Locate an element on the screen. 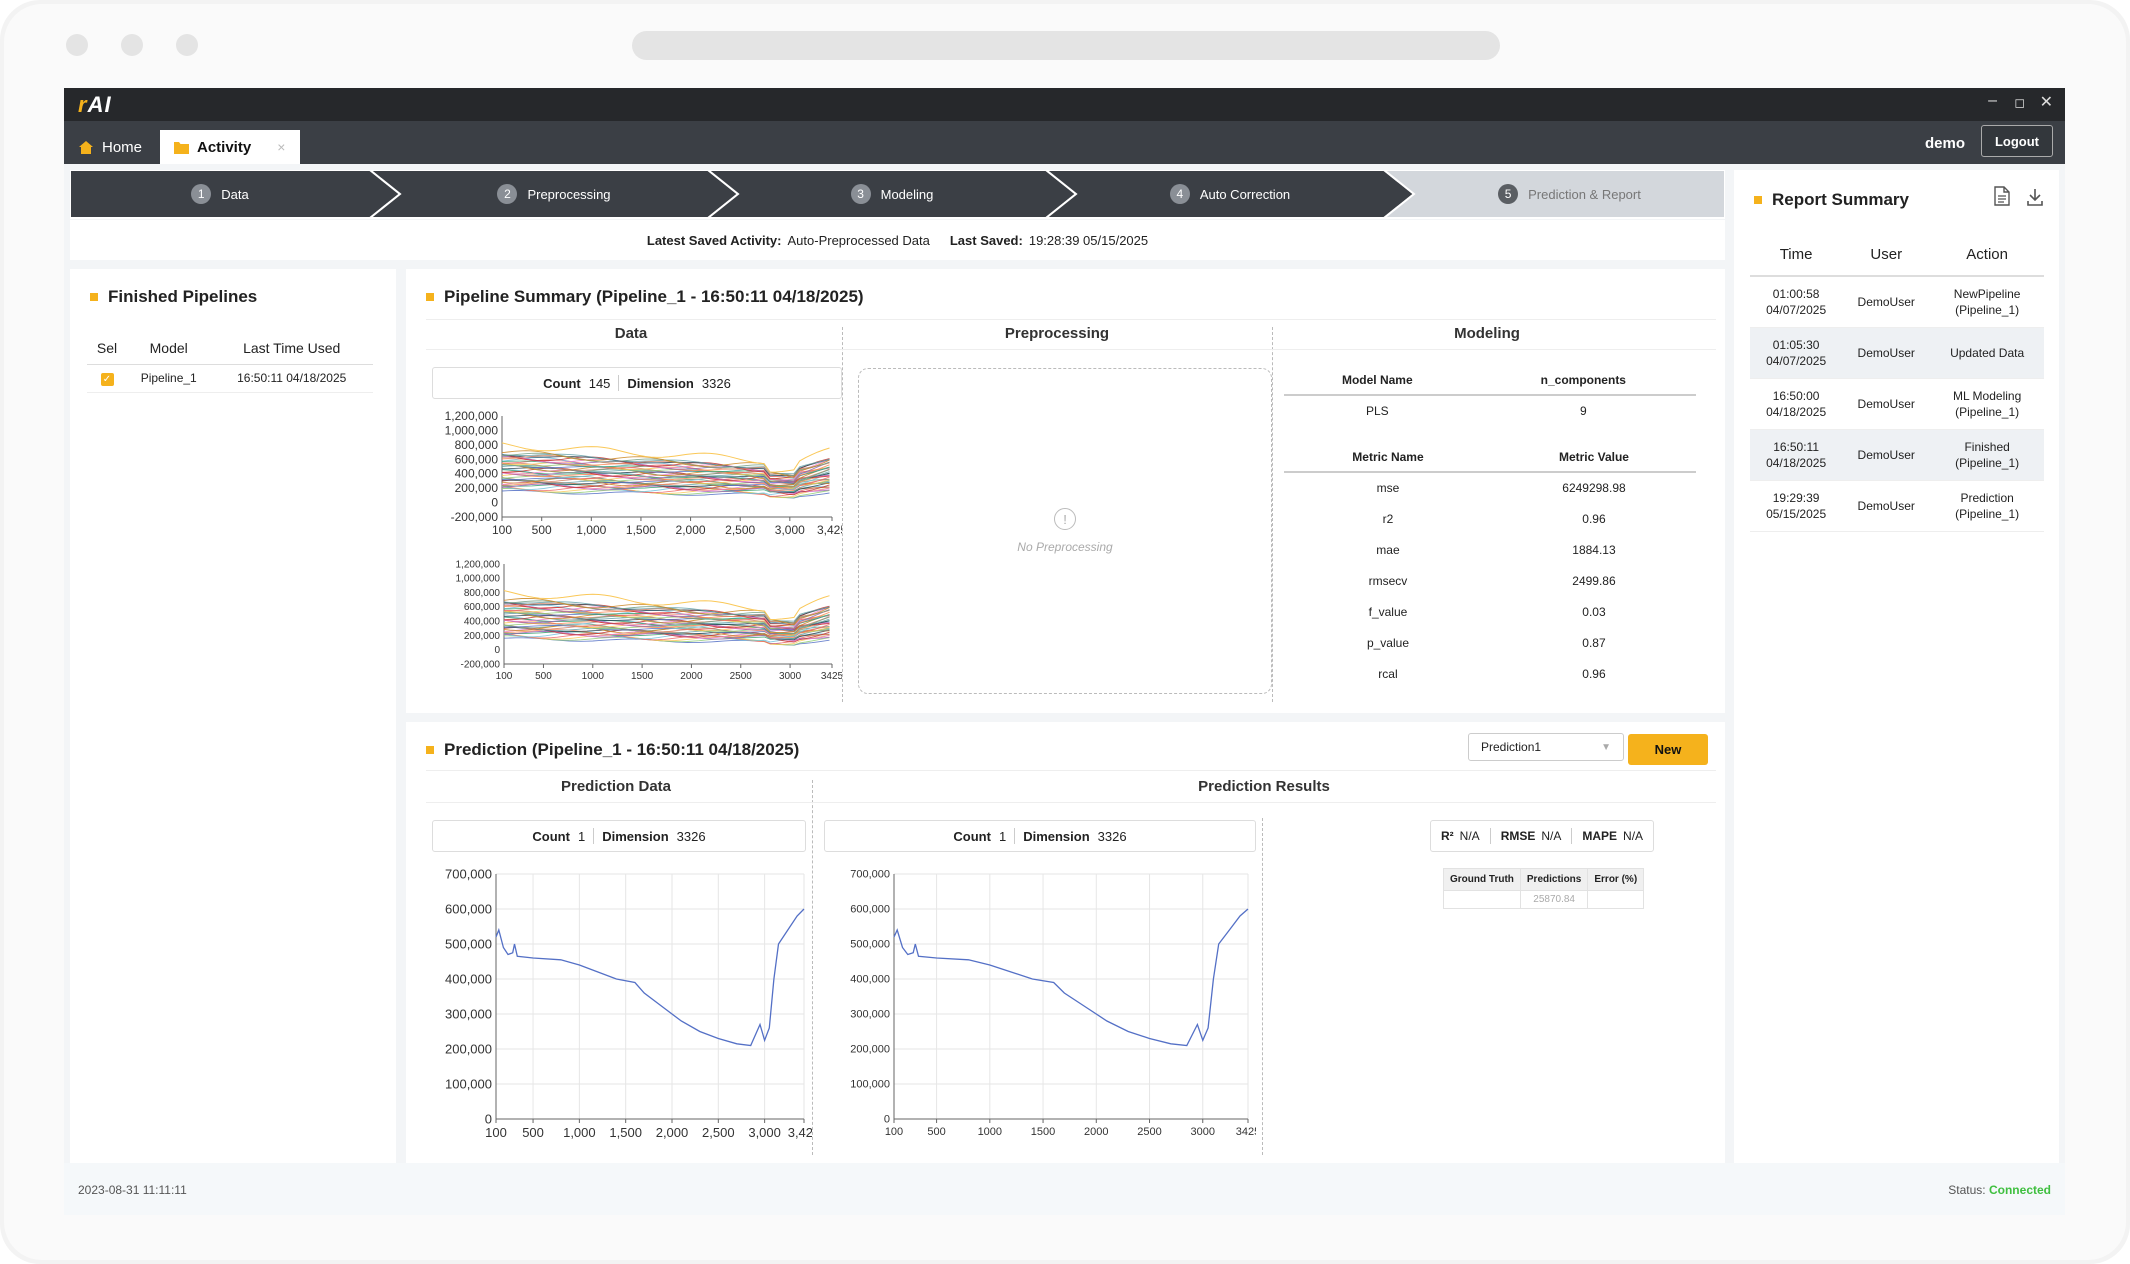  minimize-icon: – is located at coordinates (1992, 101).